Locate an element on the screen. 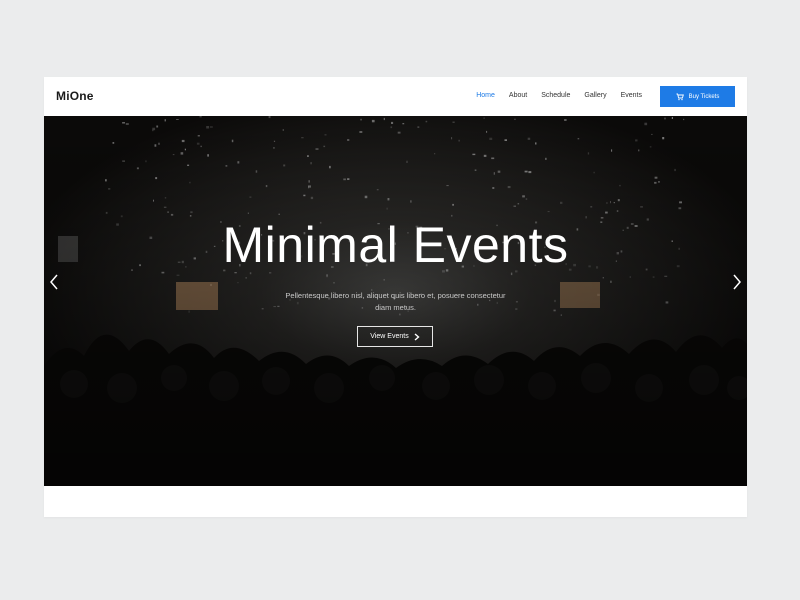  chevron-left-icon is located at coordinates (54, 282).